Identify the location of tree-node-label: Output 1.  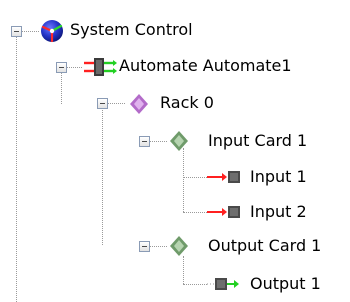
(285, 284).